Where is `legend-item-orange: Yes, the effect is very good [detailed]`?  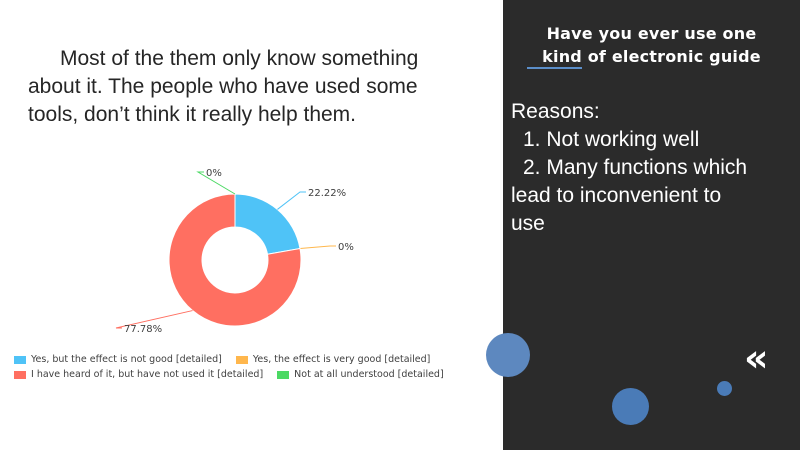
legend-item-orange: Yes, the effect is very good [detailed] is located at coordinates (333, 359).